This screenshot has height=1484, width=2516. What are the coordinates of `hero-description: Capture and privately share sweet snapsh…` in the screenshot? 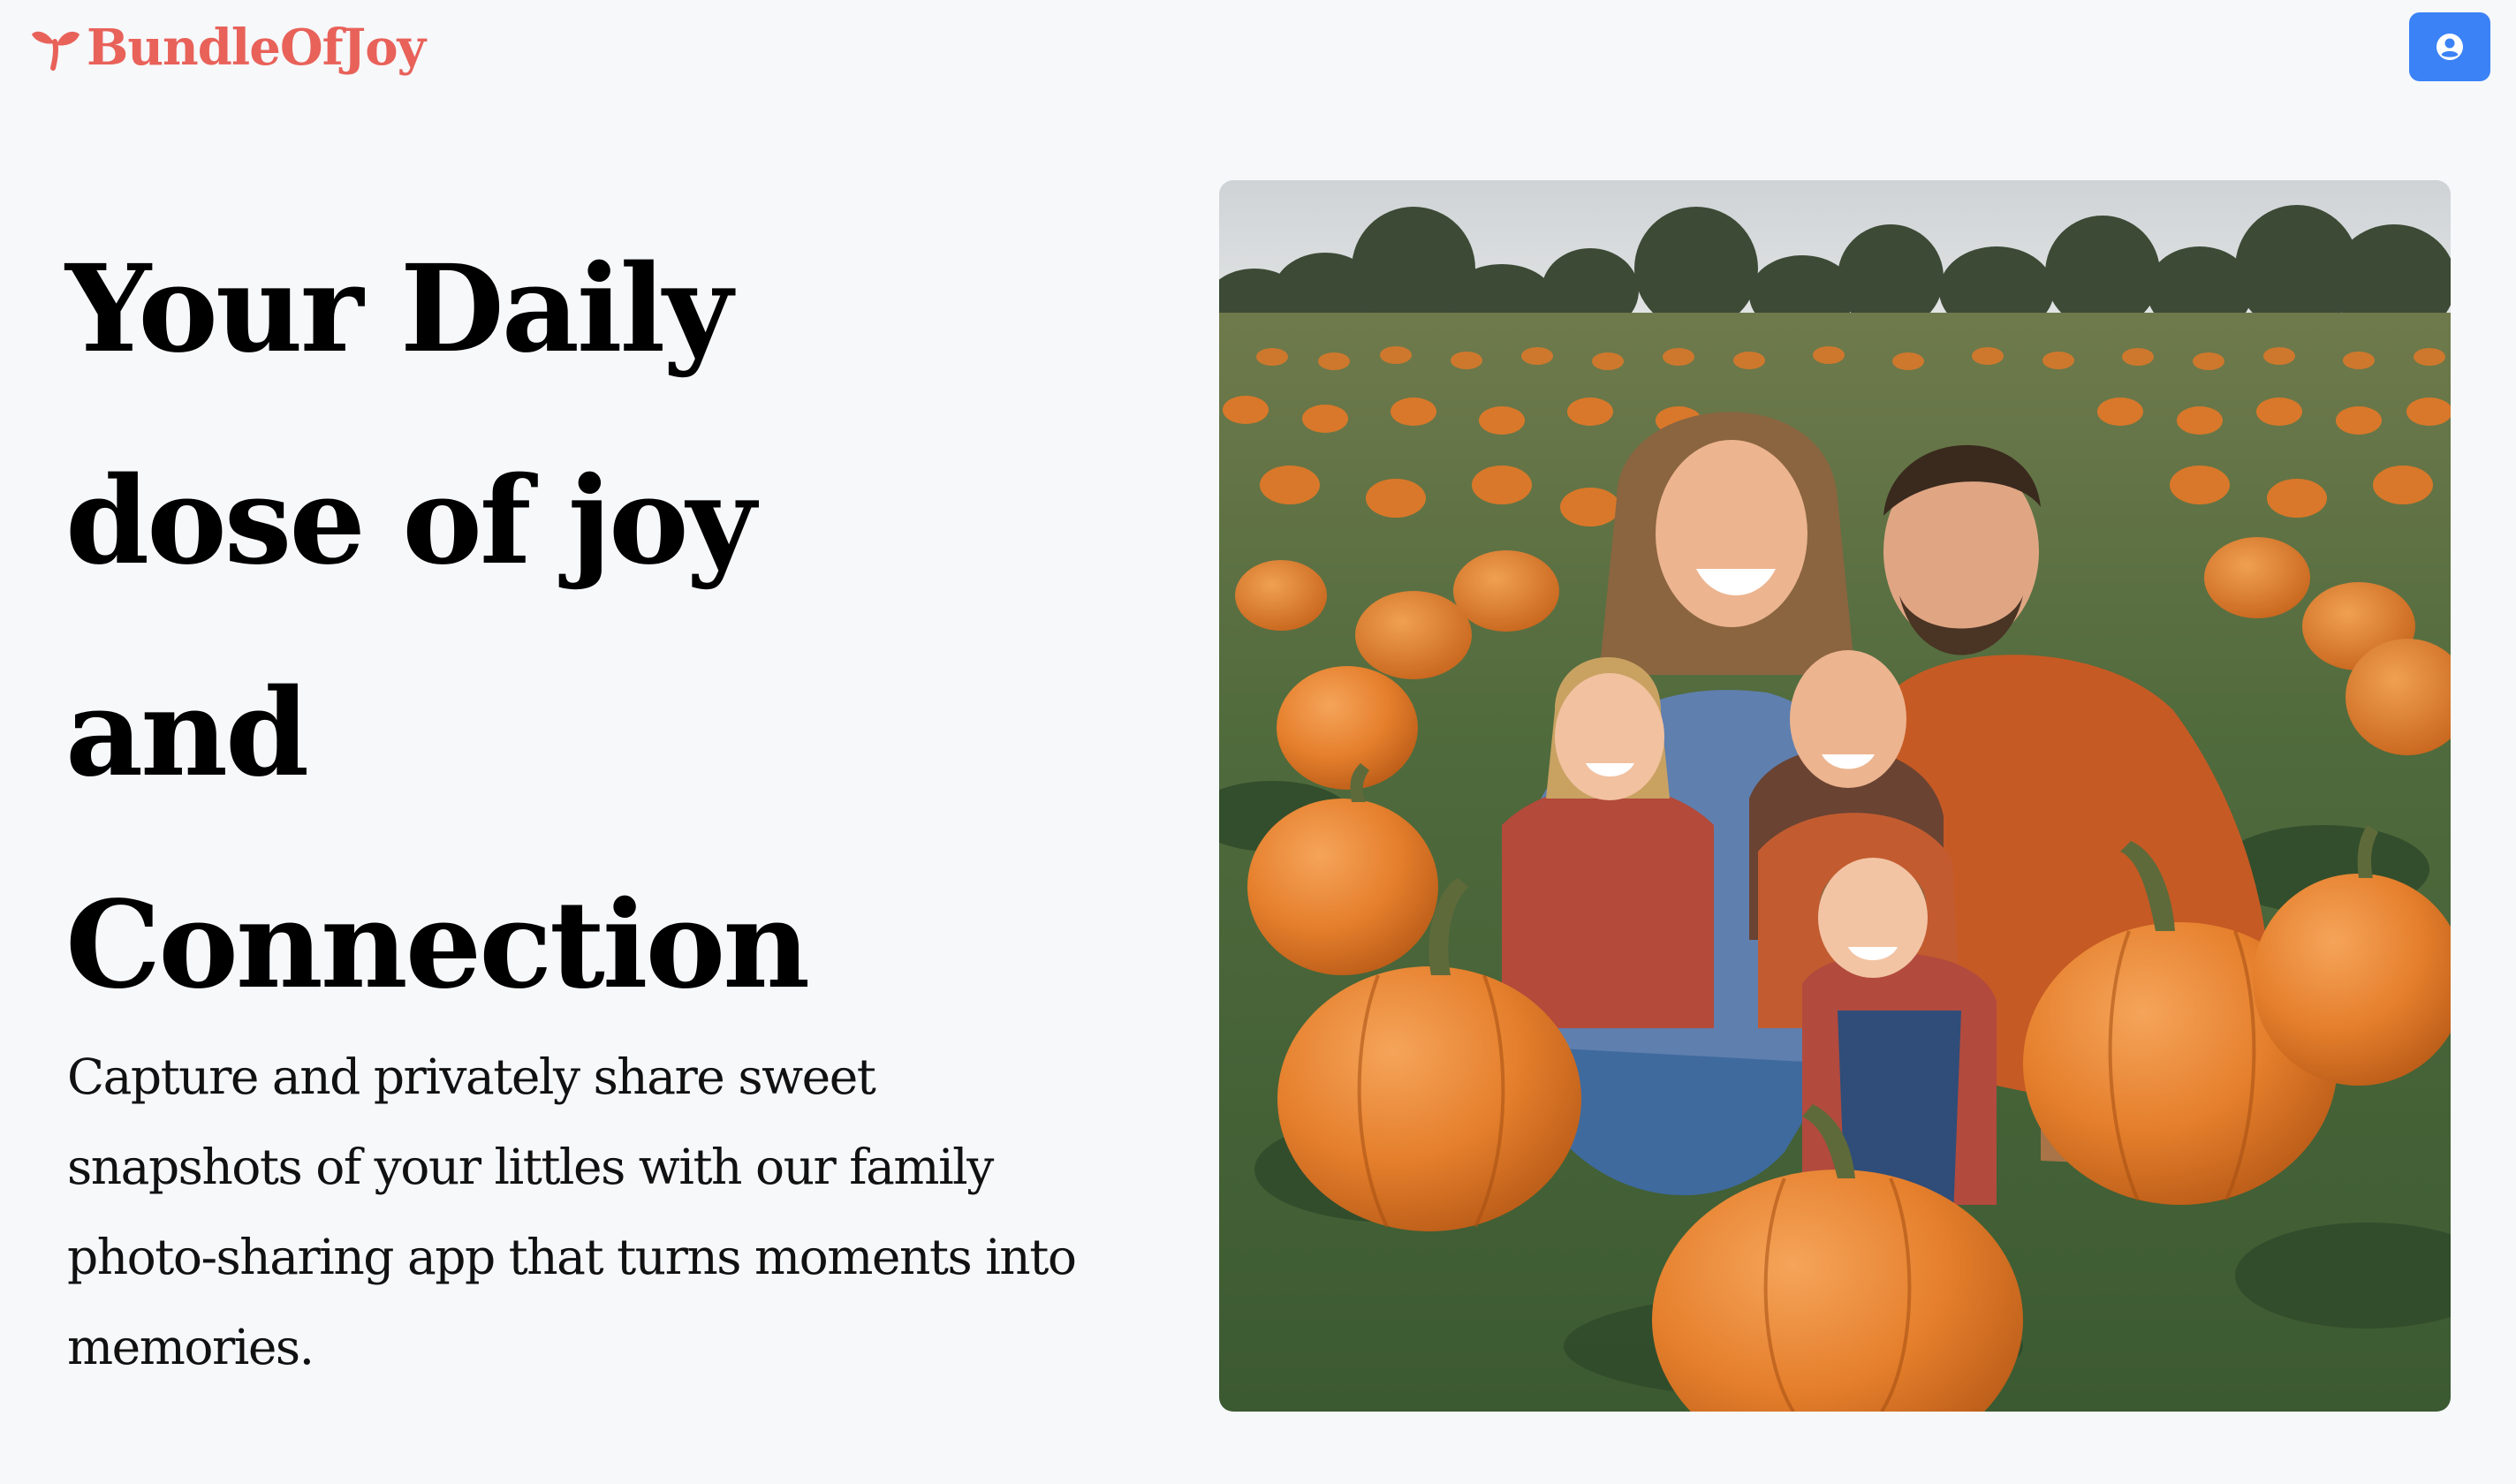 It's located at (572, 1212).